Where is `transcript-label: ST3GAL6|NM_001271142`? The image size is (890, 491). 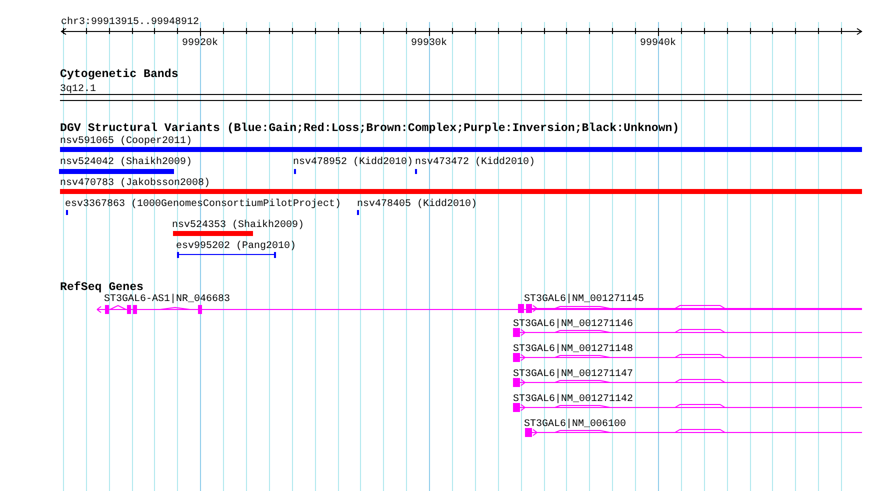 transcript-label: ST3GAL6|NM_001271142 is located at coordinates (573, 399).